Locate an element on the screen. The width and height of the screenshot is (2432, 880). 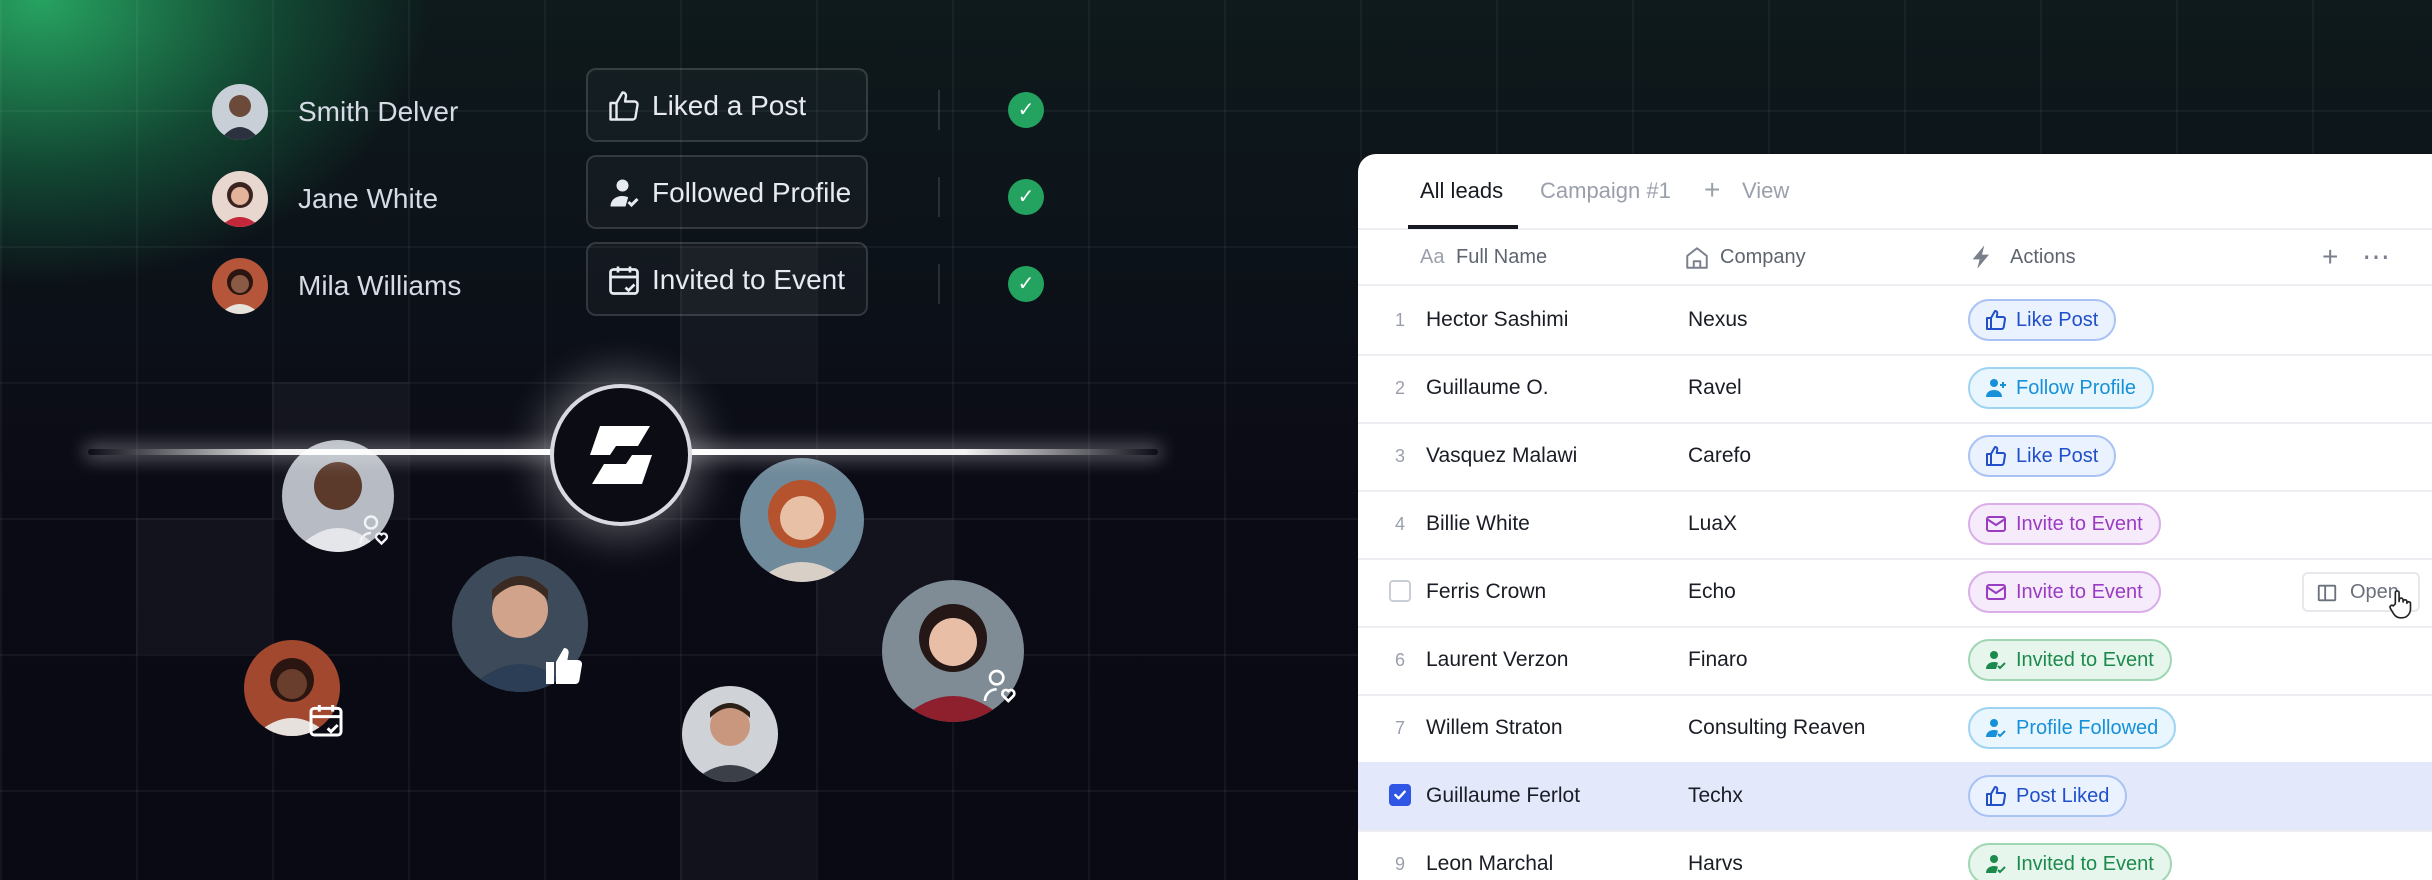
plus-icon: + is located at coordinates (1712, 190).